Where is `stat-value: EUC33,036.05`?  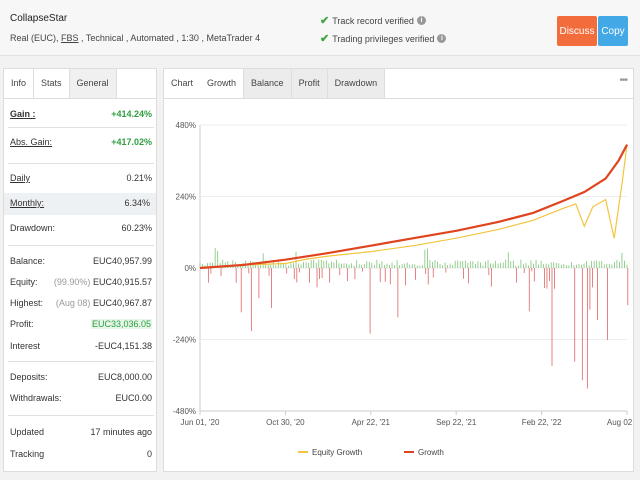 stat-value: EUC33,036.05 is located at coordinates (121, 324).